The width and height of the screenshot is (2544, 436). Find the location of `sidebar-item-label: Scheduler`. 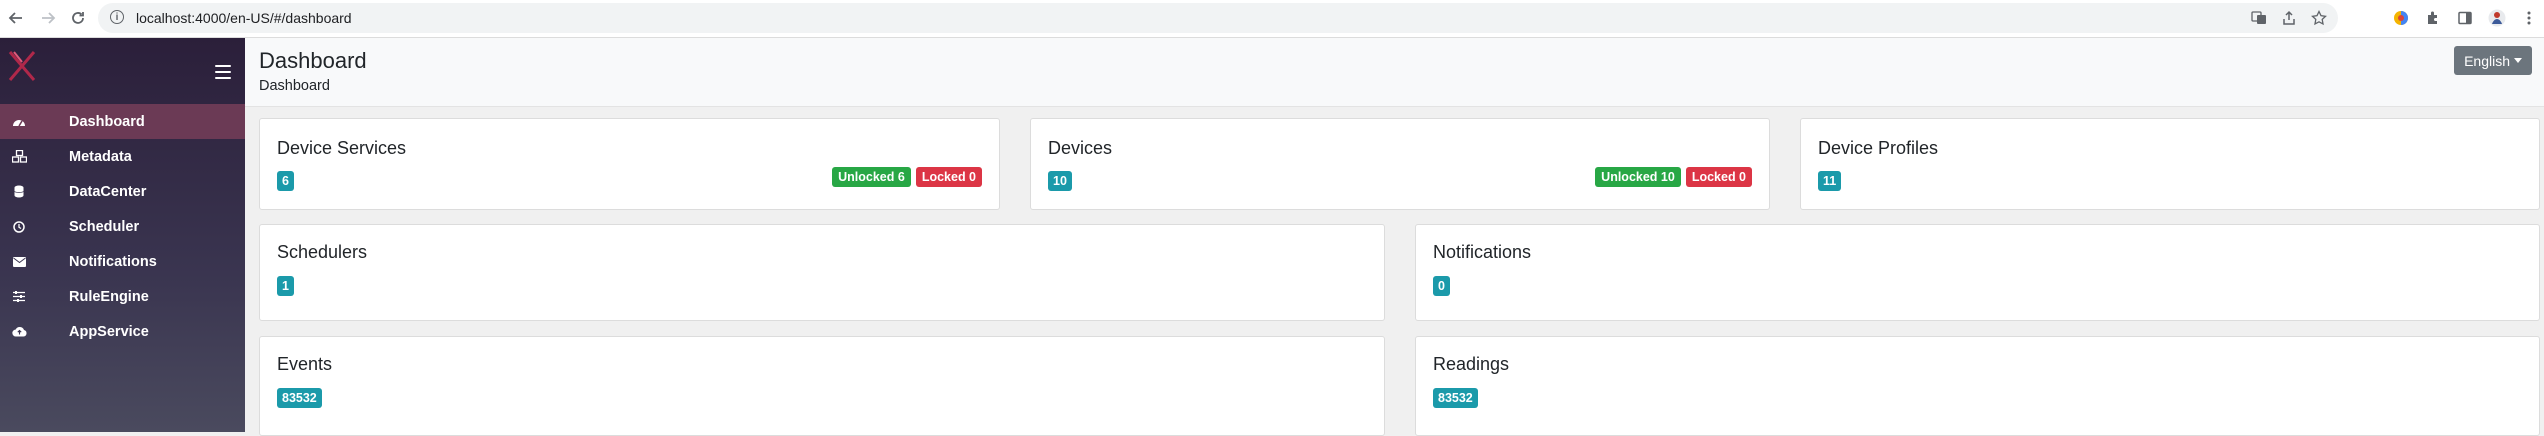

sidebar-item-label: Scheduler is located at coordinates (104, 226).